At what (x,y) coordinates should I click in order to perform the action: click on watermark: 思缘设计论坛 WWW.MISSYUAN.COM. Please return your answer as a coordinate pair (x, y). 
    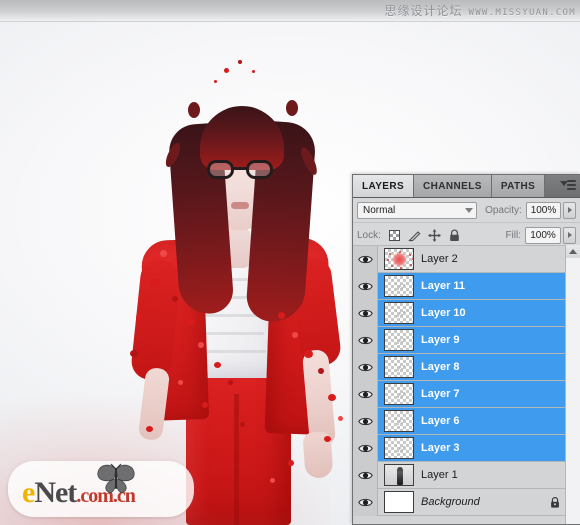
    Looking at the image, I should click on (480, 10).